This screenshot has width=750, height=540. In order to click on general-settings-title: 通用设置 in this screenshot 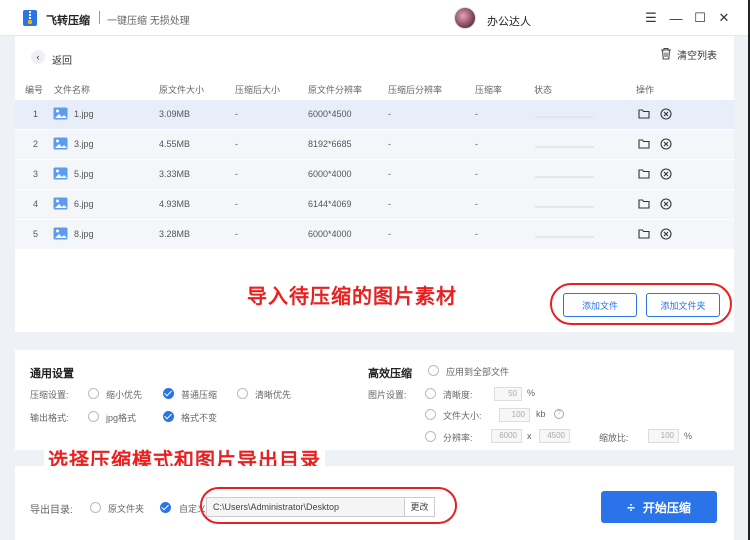, I will do `click(52, 374)`.